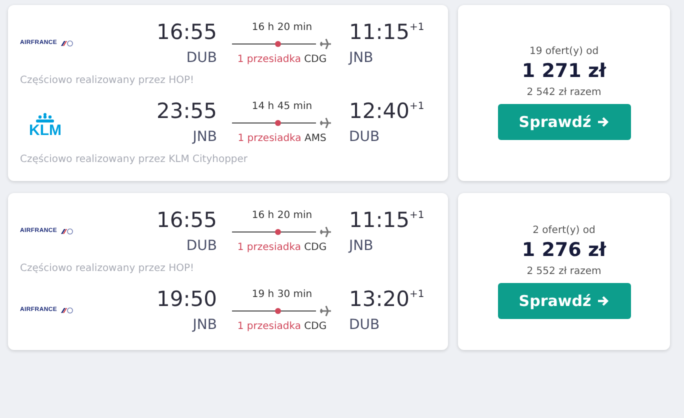  Describe the element at coordinates (186, 299) in the screenshot. I see `departure-time: 19:50` at that location.